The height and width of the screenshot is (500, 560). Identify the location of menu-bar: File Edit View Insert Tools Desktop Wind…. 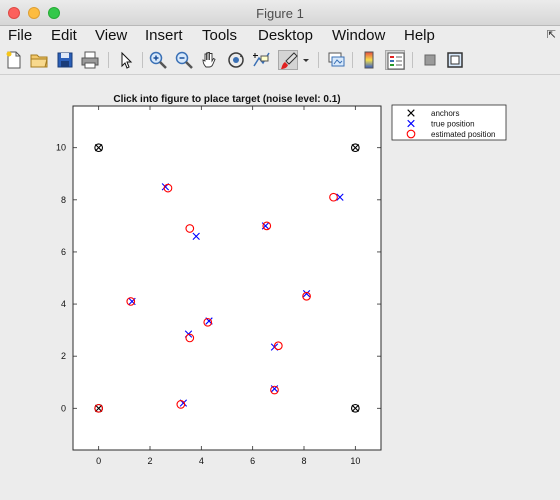
(280, 36).